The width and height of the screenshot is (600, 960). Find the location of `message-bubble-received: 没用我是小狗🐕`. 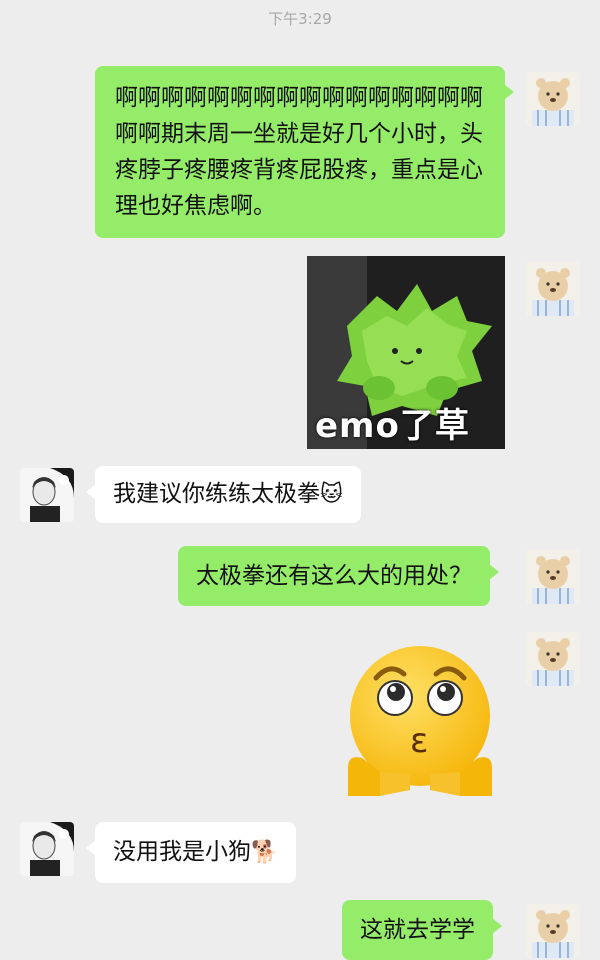

message-bubble-received: 没用我是小狗🐕 is located at coordinates (191, 852).